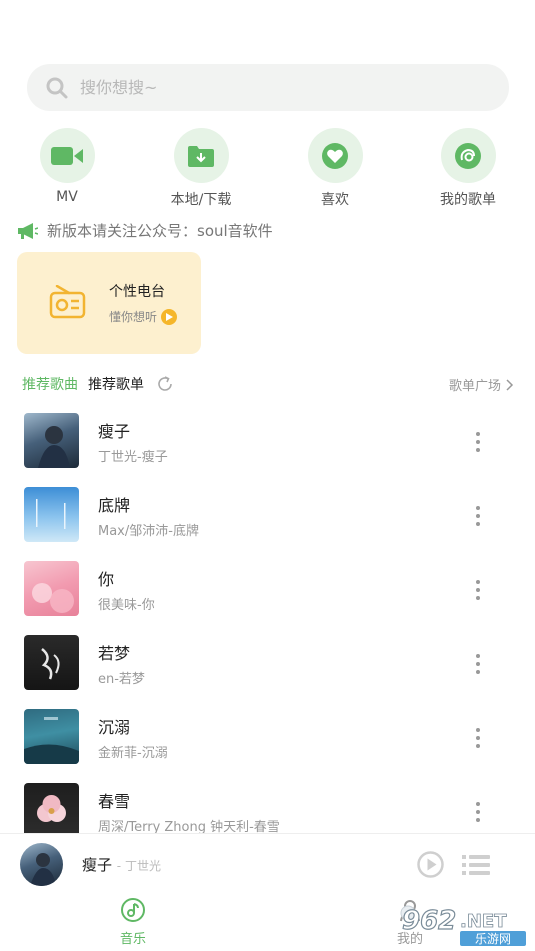 The image size is (535, 951). What do you see at coordinates (429, 921) in the screenshot?
I see `svg-text: 962` at bounding box center [429, 921].